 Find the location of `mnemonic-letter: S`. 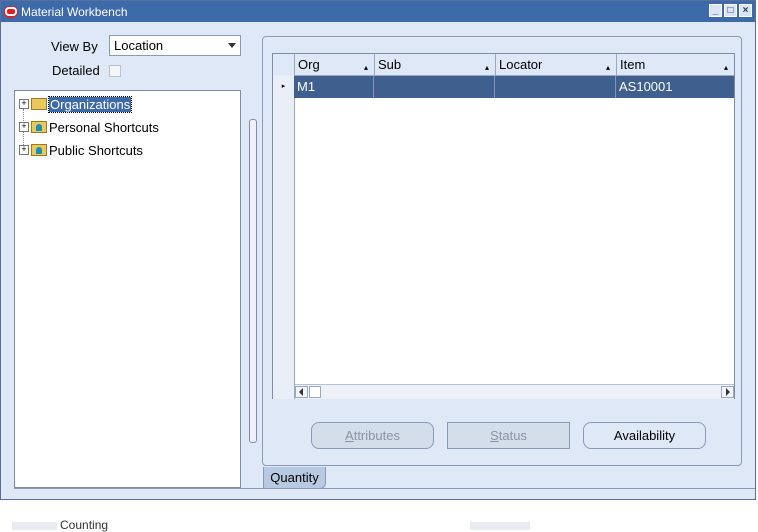

mnemonic-letter: S is located at coordinates (494, 435).